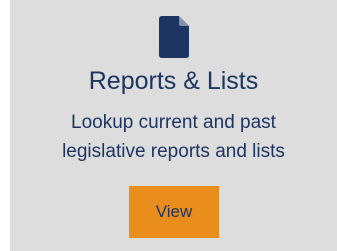 This screenshot has height=251, width=337. Describe the element at coordinates (173, 151) in the screenshot. I see `card-description-line-2: legislative reports and lists` at that location.